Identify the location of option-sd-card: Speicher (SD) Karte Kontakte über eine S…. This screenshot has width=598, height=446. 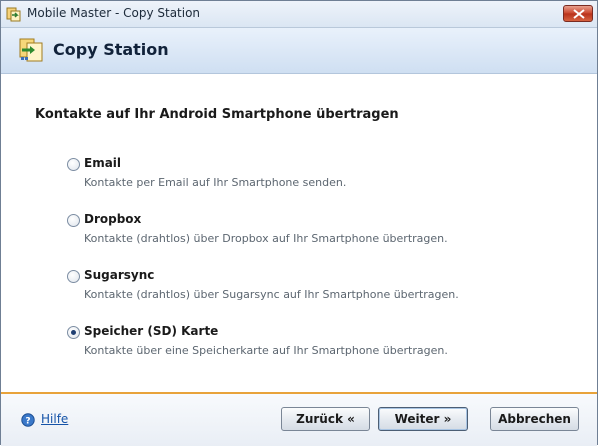
(307, 343).